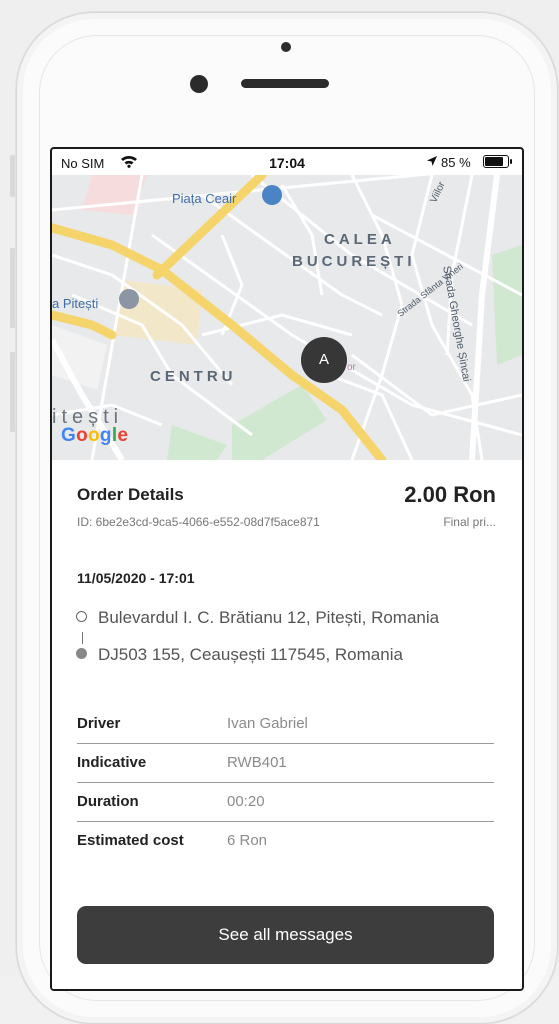  What do you see at coordinates (129, 299) in the screenshot?
I see `landmark-icon` at bounding box center [129, 299].